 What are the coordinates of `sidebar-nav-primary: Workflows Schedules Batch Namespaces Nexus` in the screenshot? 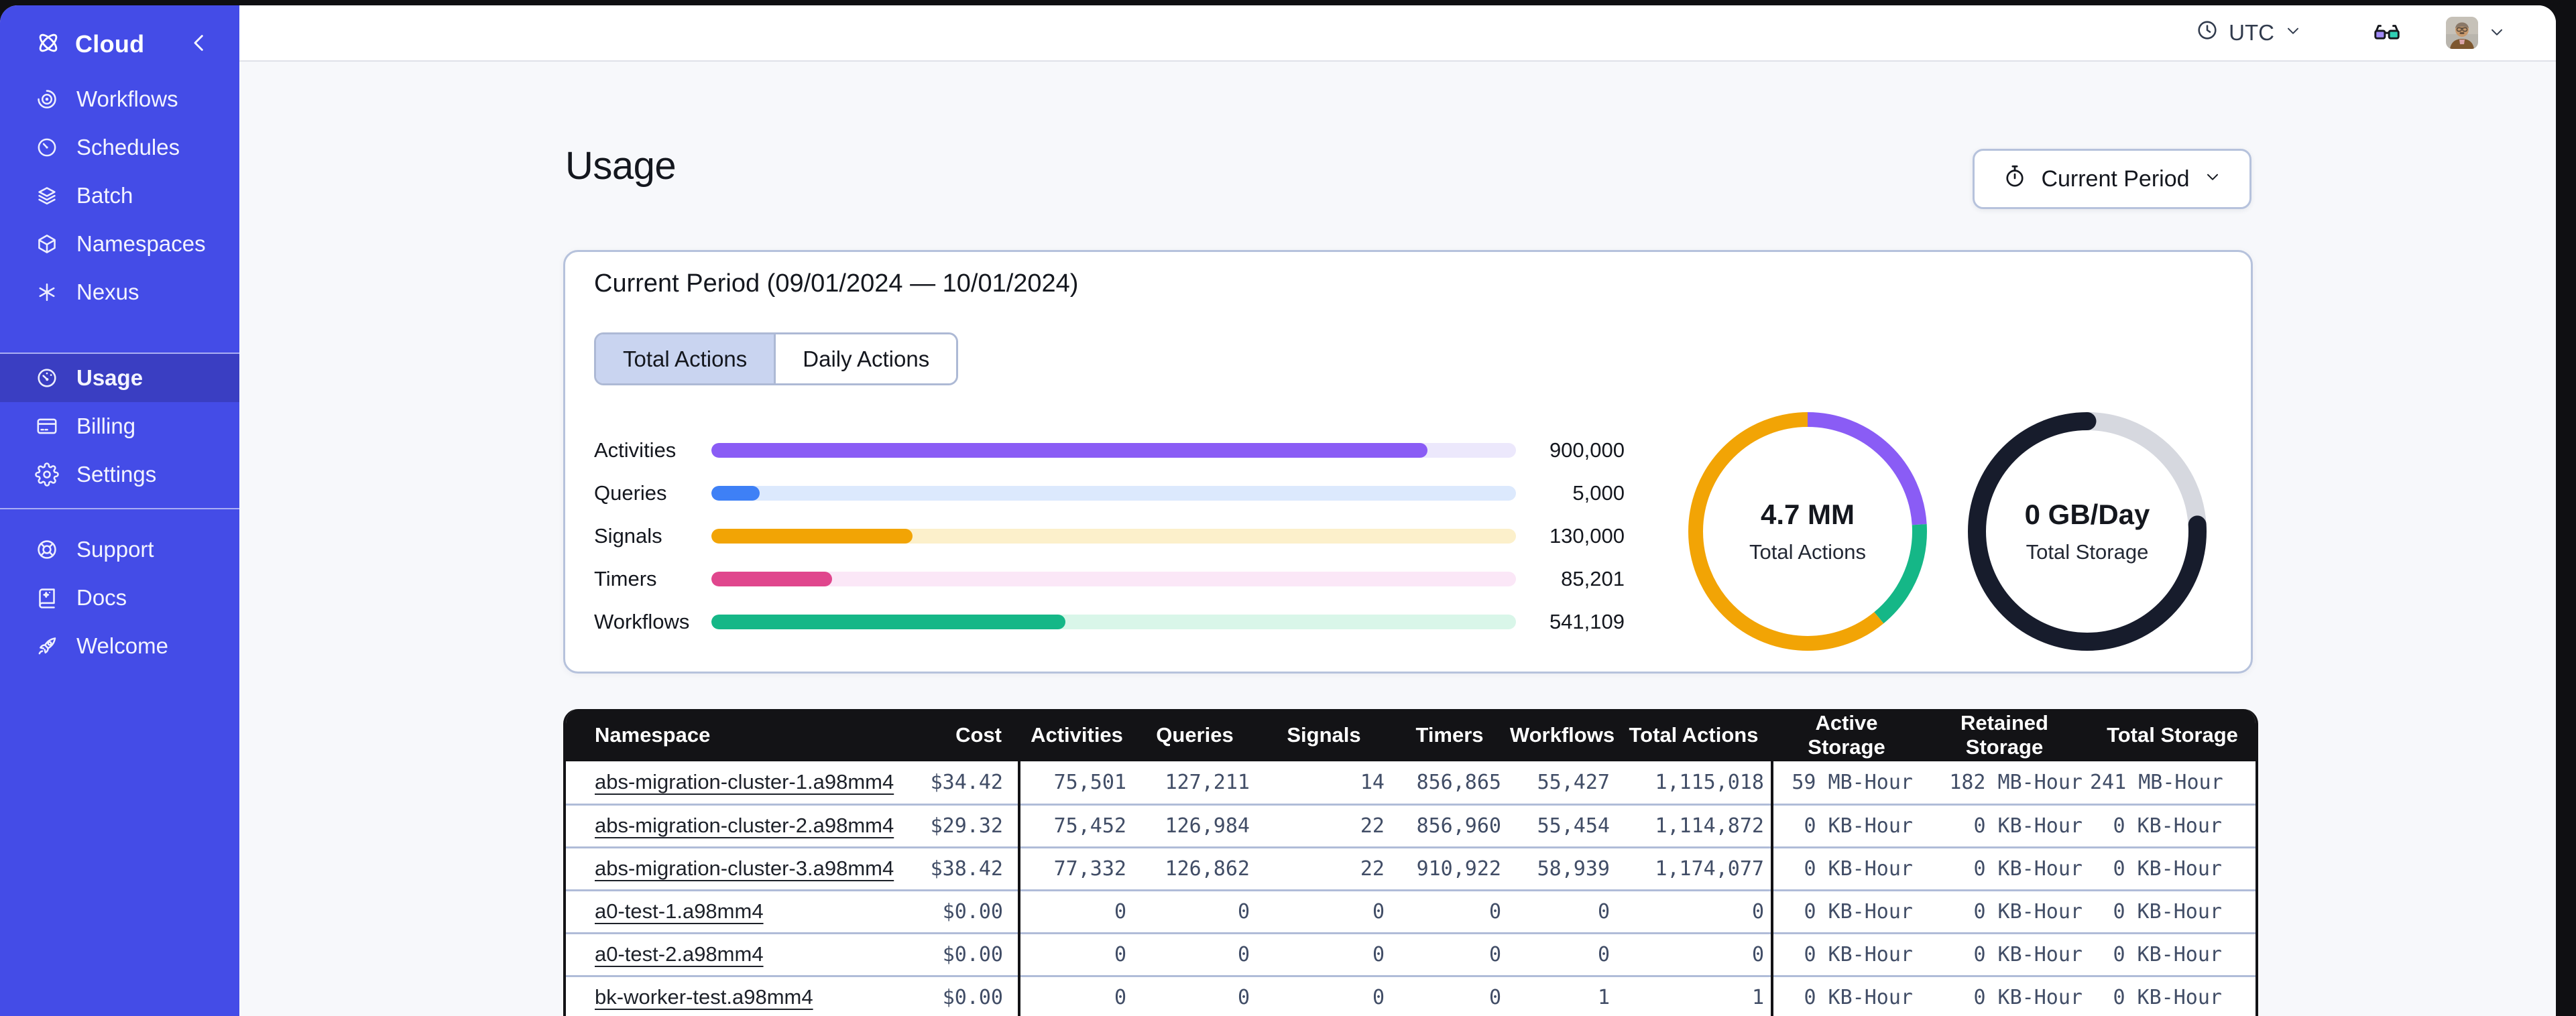 It's located at (119, 195).